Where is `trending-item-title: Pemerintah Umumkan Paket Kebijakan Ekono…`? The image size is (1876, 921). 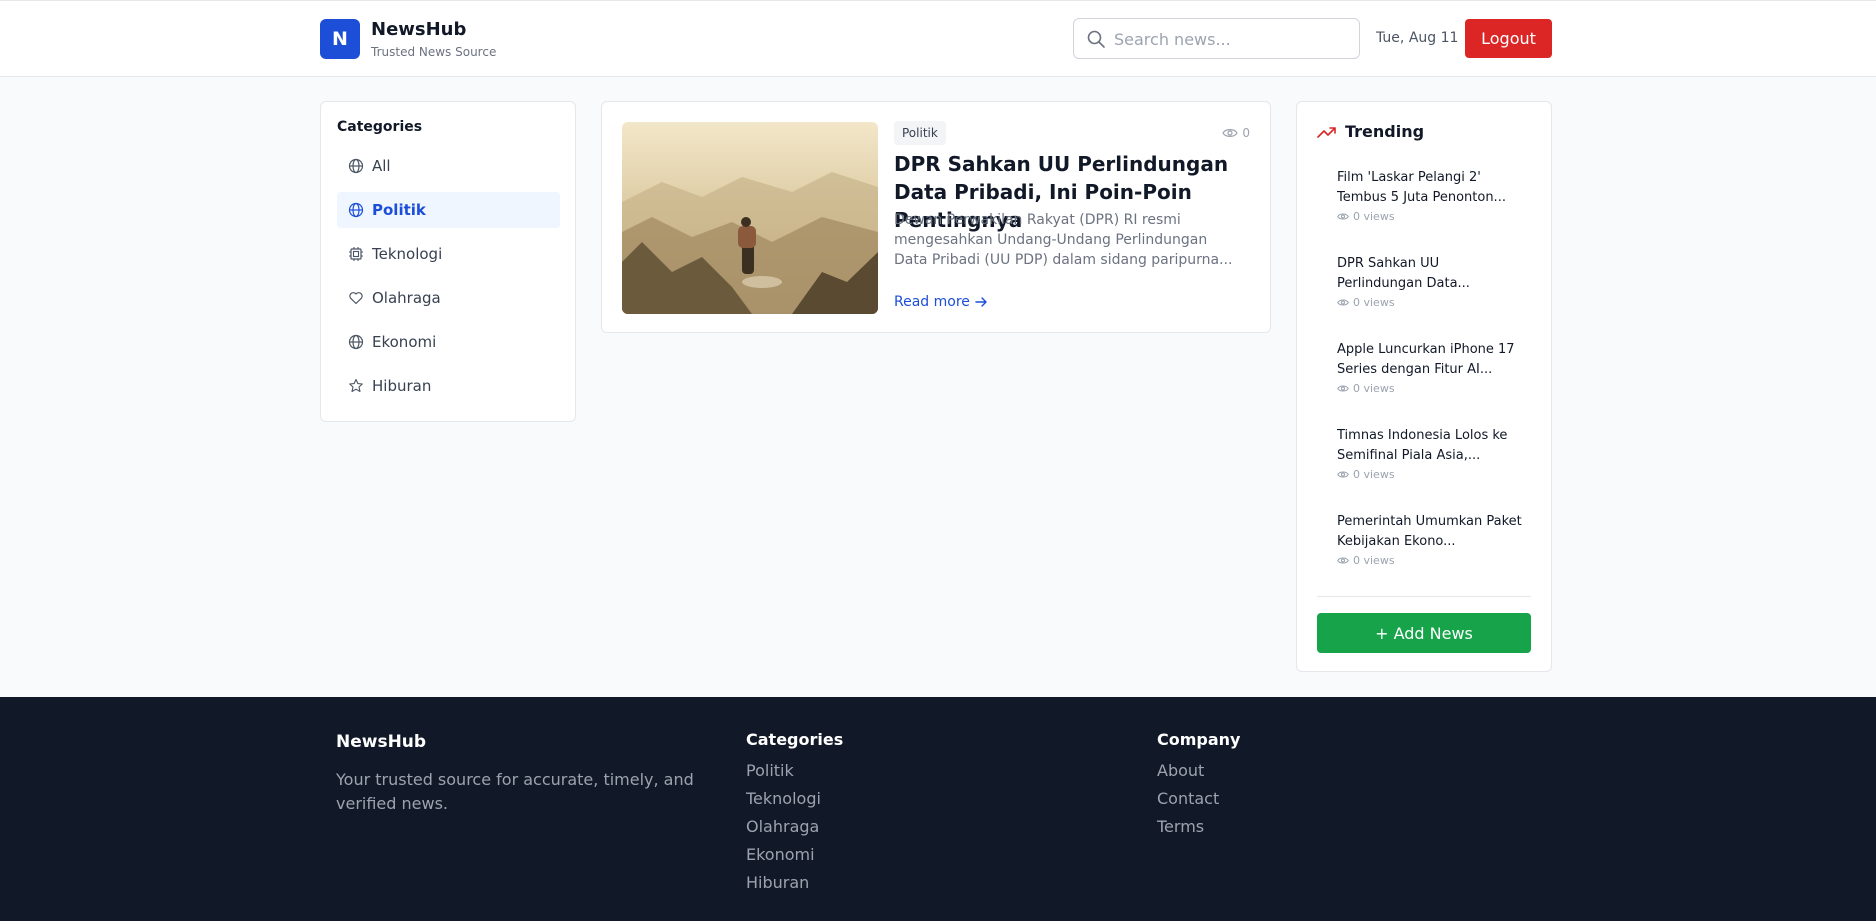 trending-item-title: Pemerintah Umumkan Paket Kebijakan Ekono… is located at coordinates (1429, 531).